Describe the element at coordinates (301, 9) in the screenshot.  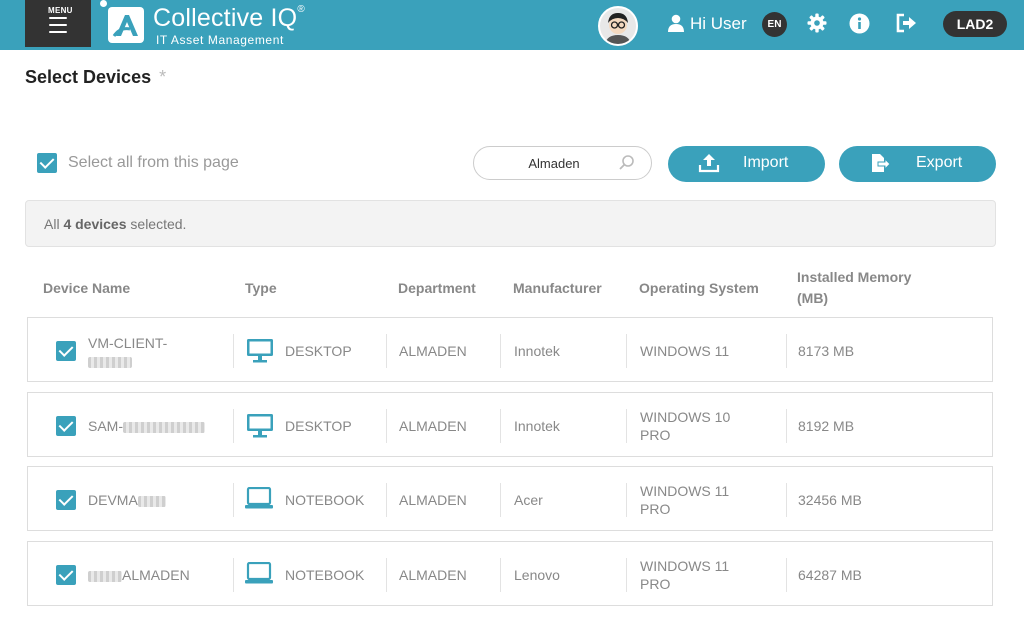
I see `registered-mark: ®` at that location.